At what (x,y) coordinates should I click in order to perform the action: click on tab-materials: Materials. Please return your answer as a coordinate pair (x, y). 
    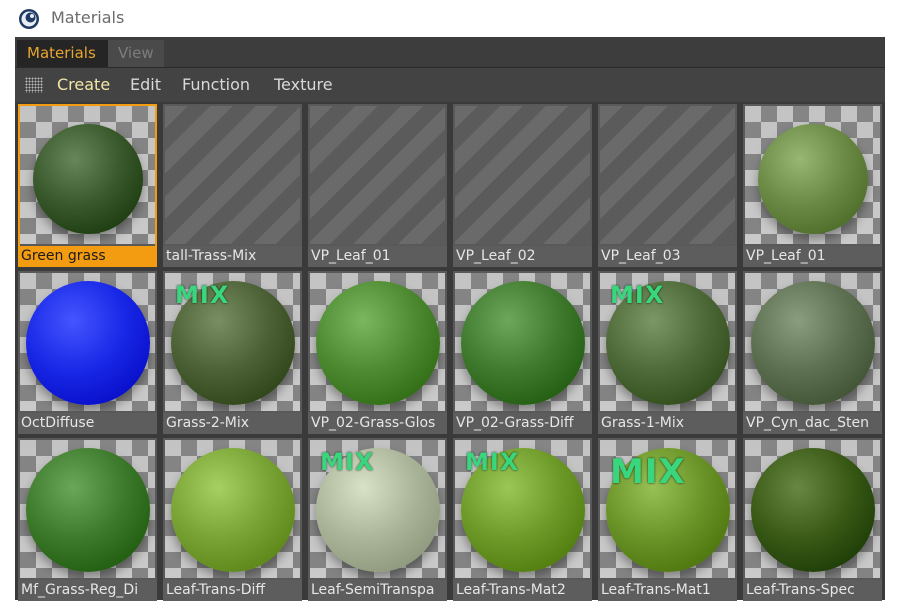
    Looking at the image, I should click on (62, 53).